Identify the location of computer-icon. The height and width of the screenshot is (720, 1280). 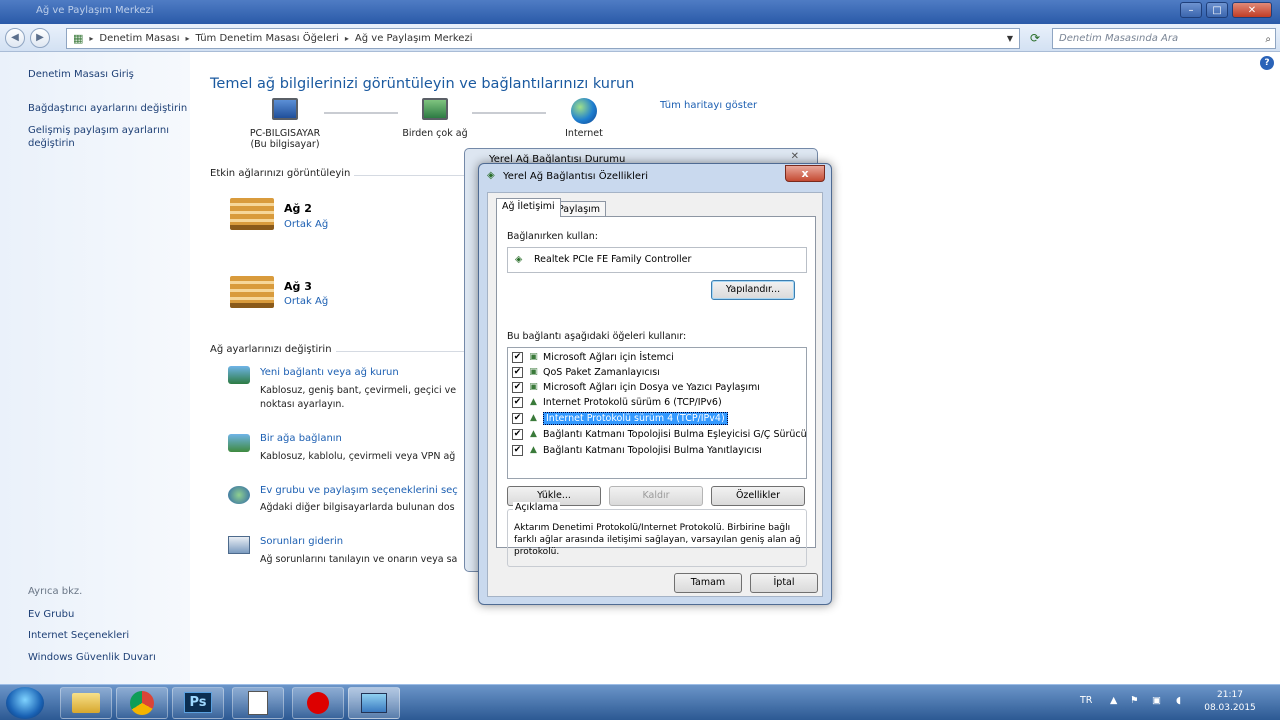
(285, 109).